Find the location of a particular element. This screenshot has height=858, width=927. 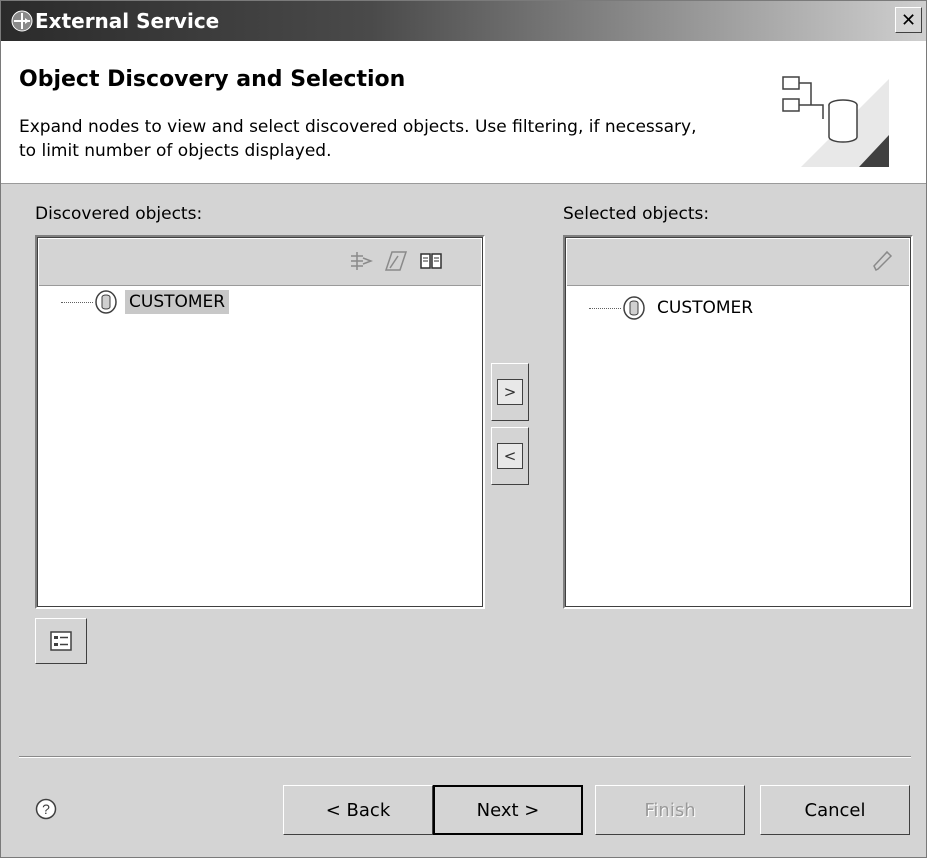

close-icon: ✕ is located at coordinates (908, 20).